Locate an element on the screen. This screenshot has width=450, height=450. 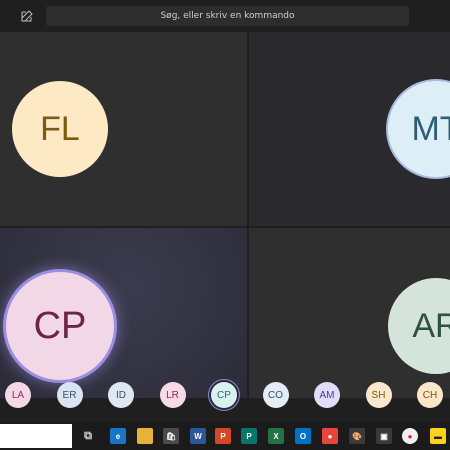
participant-chip-cp: CP is located at coordinates (224, 395).